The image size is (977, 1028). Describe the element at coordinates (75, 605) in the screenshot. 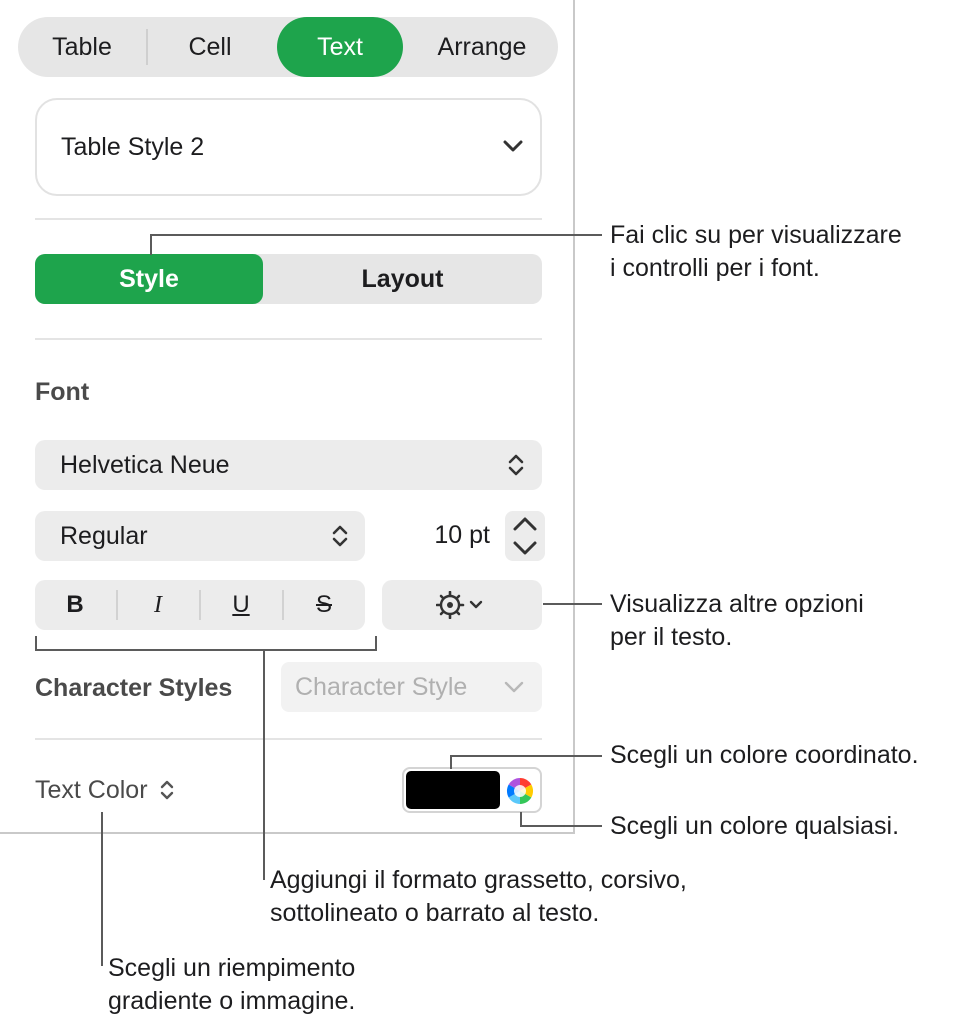

I see `bold-button: B` at that location.